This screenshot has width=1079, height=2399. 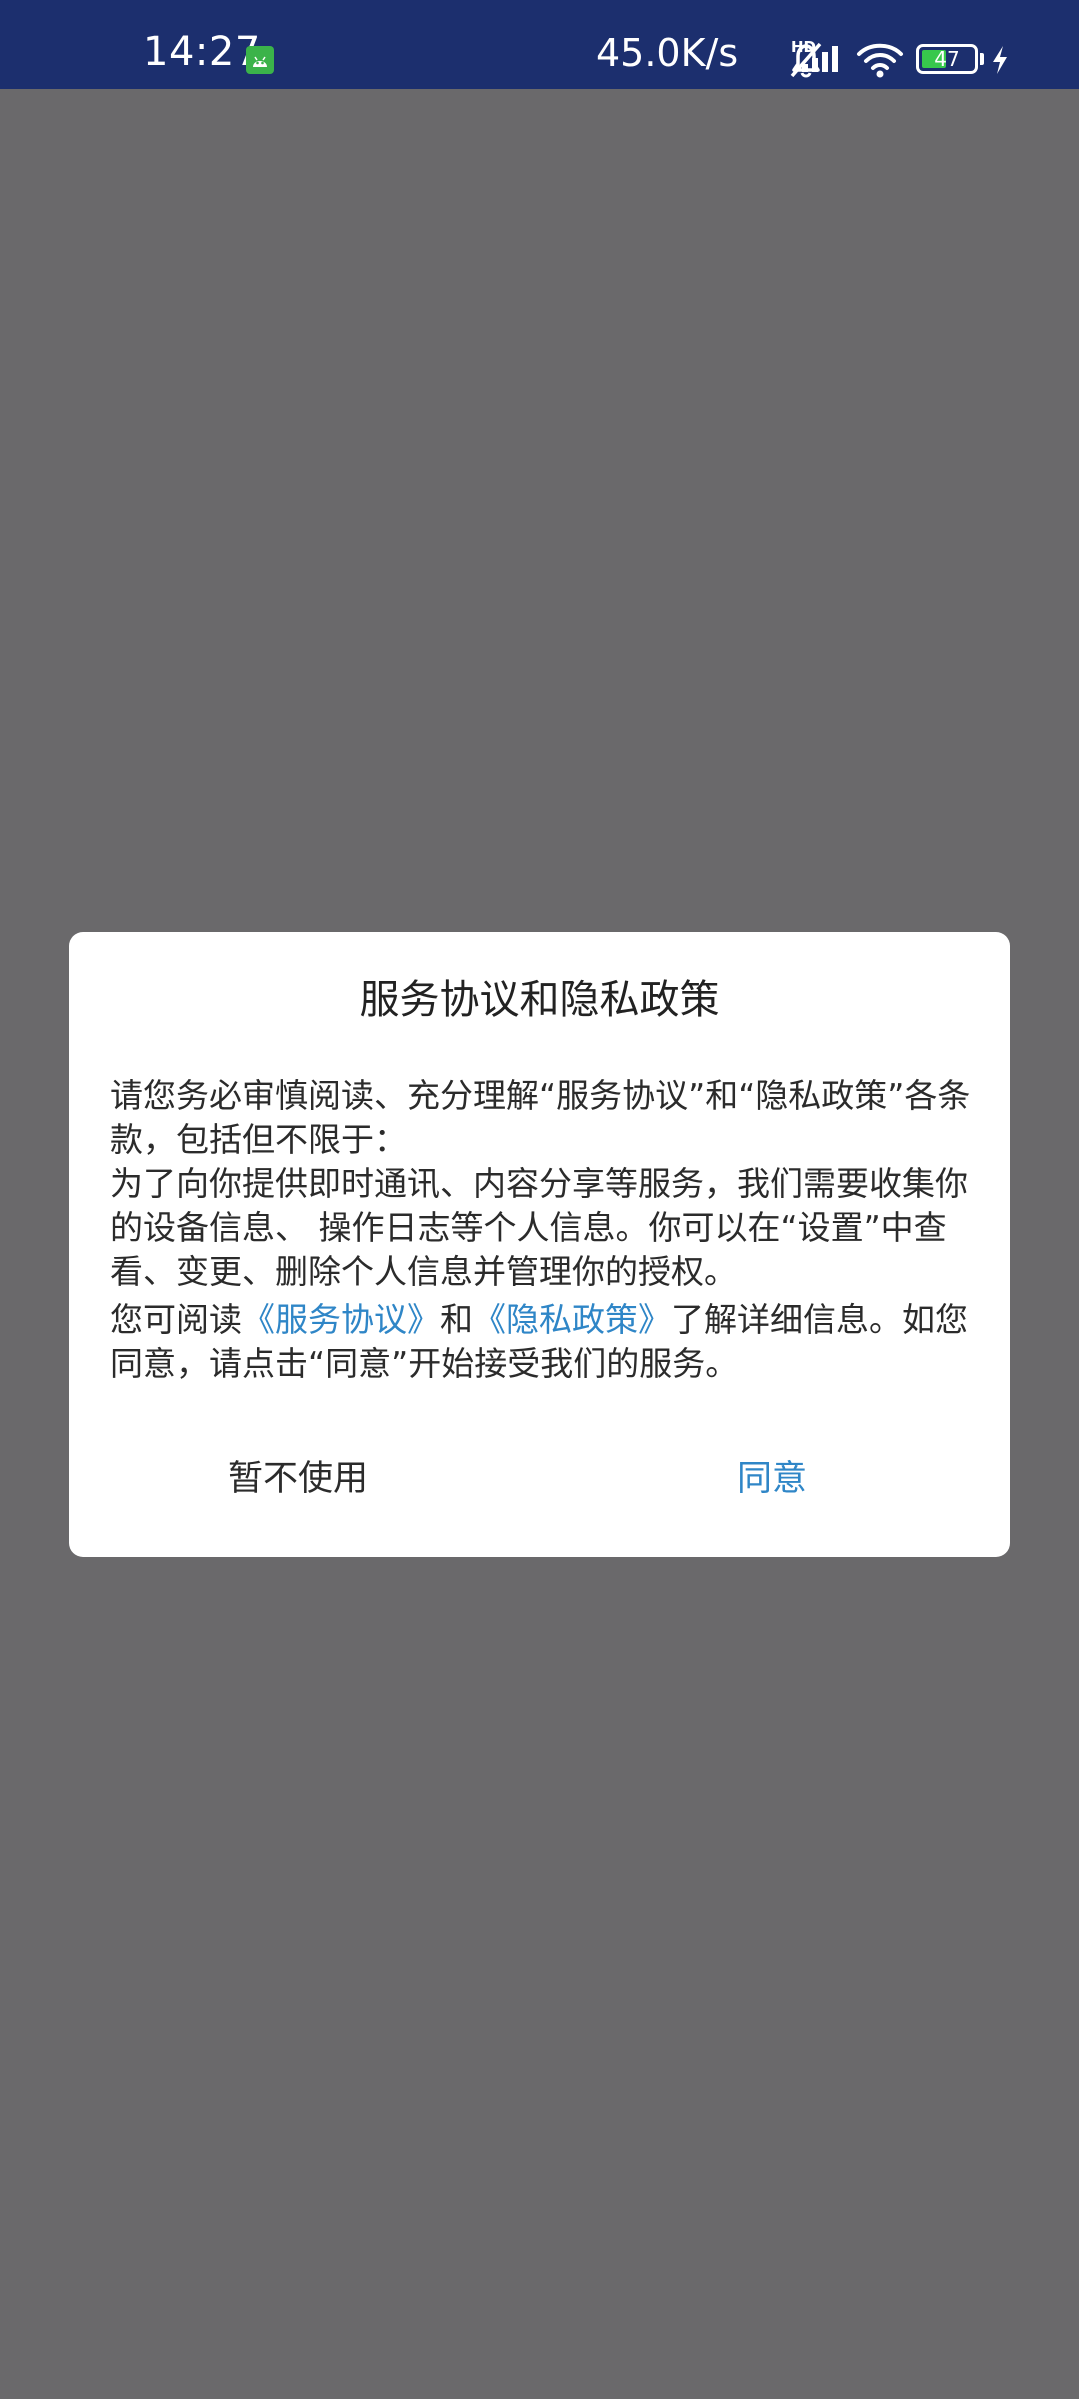 I want to click on and-text: 和, so click(x=456, y=1319).